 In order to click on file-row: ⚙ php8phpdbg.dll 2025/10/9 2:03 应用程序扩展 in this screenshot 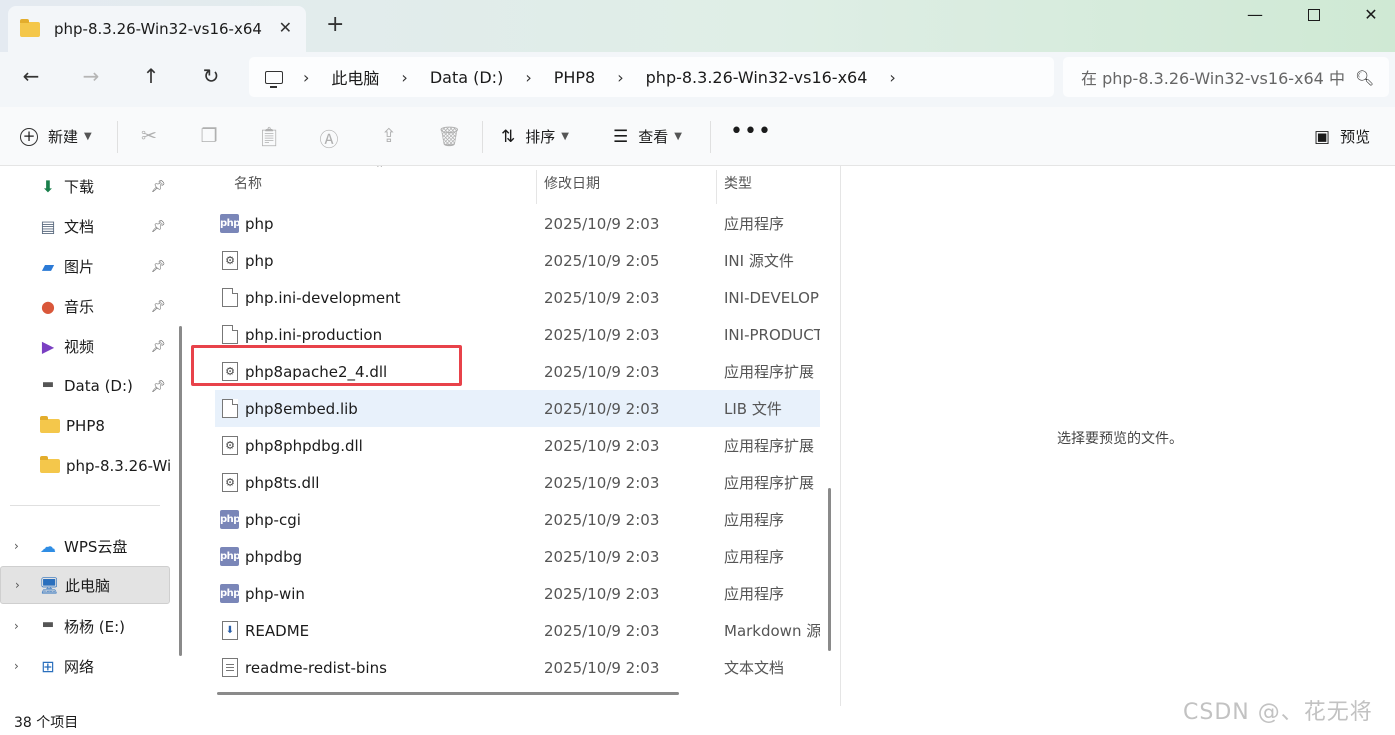, I will do `click(517, 445)`.